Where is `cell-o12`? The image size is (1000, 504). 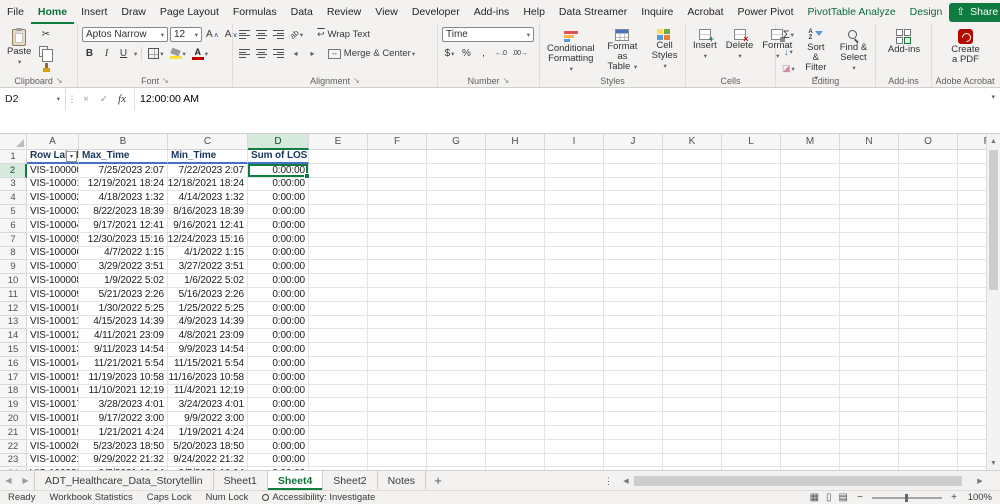
cell-o12 is located at coordinates (928, 308).